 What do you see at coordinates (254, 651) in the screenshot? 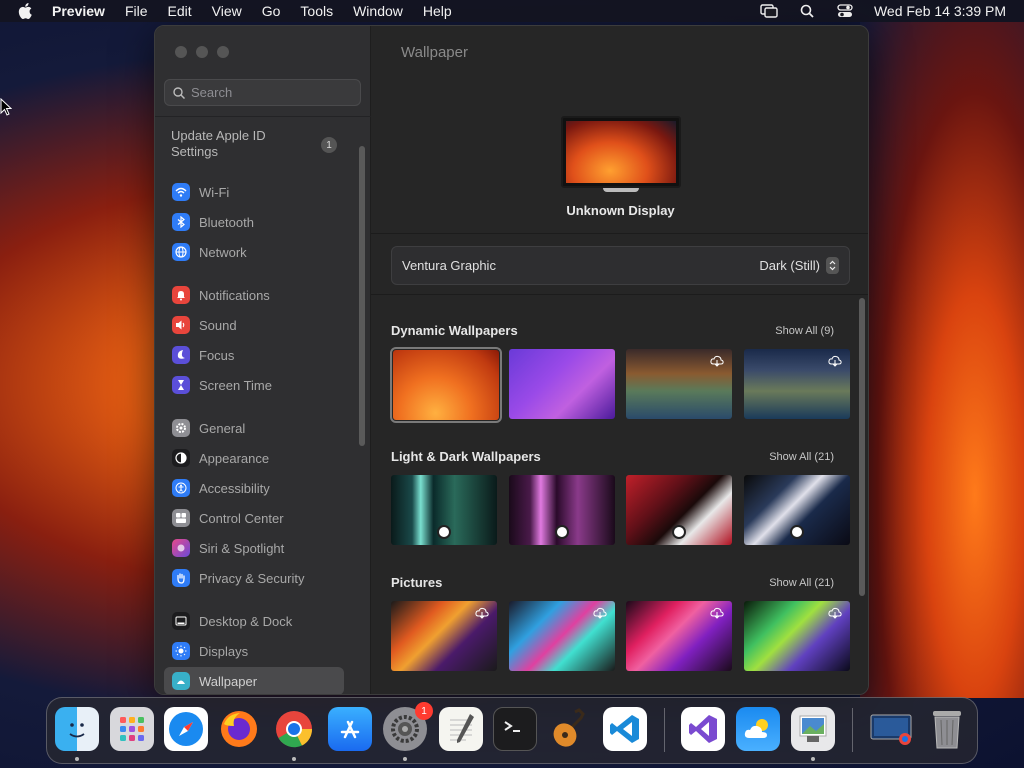
I see `sidebar-item-displays: Displays` at bounding box center [254, 651].